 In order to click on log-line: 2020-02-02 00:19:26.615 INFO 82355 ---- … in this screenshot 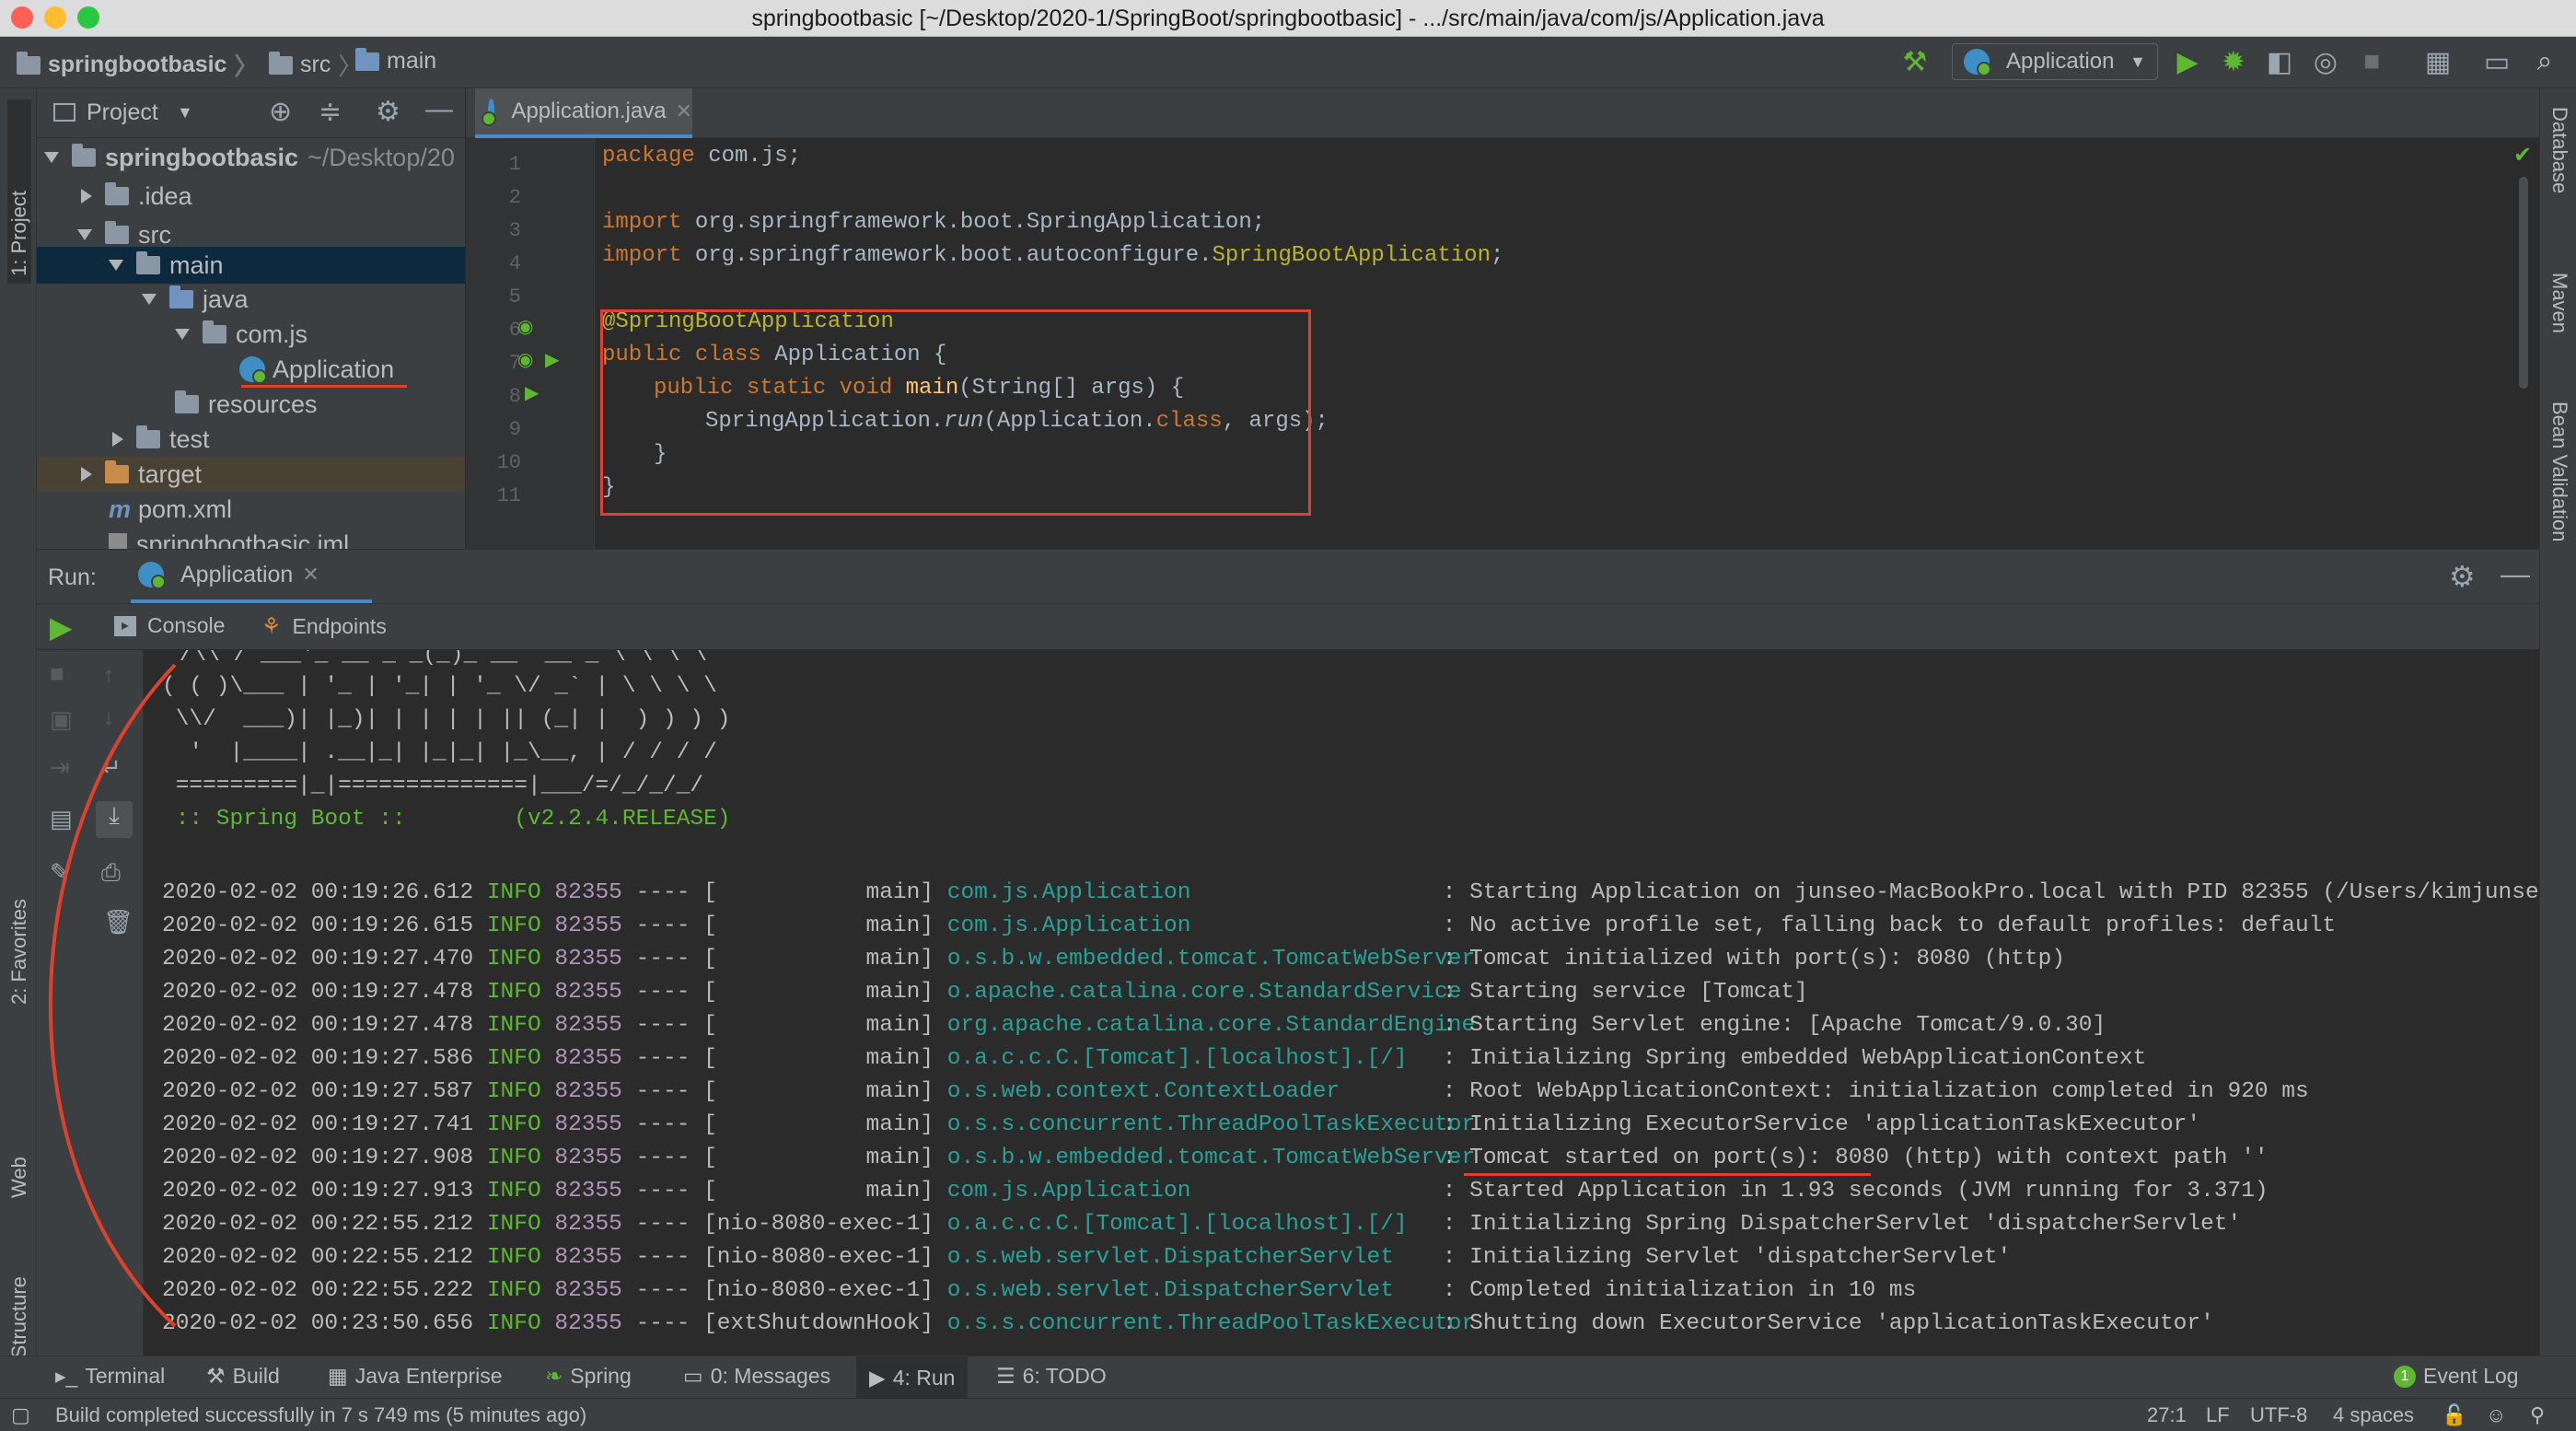, I will do `click(1249, 926)`.